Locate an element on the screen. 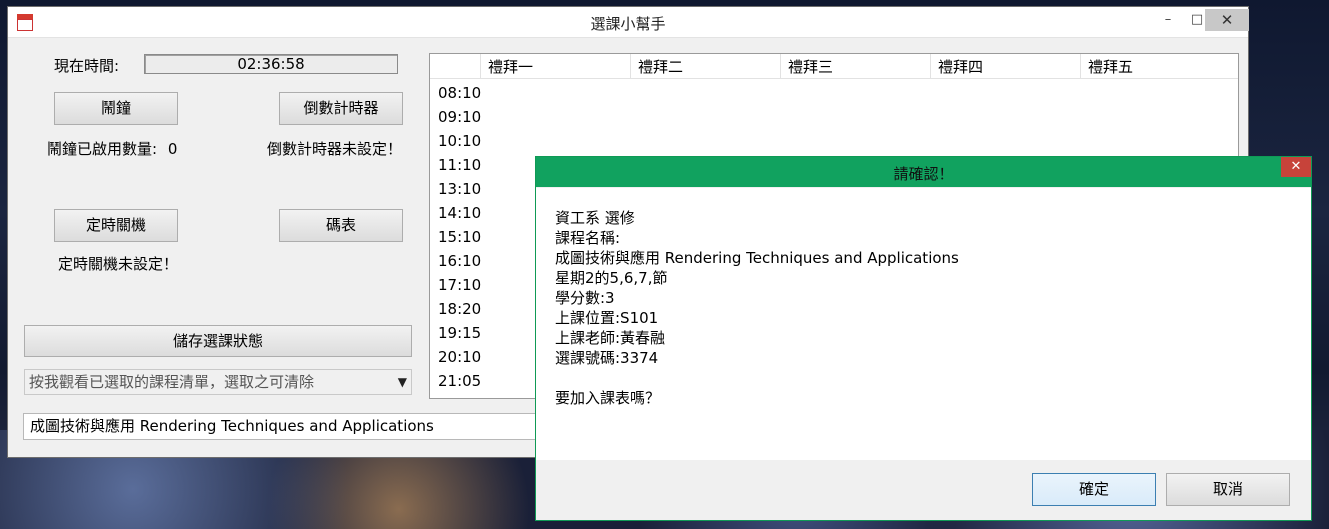  window-title: 選課小幫手 is located at coordinates (628, 24).